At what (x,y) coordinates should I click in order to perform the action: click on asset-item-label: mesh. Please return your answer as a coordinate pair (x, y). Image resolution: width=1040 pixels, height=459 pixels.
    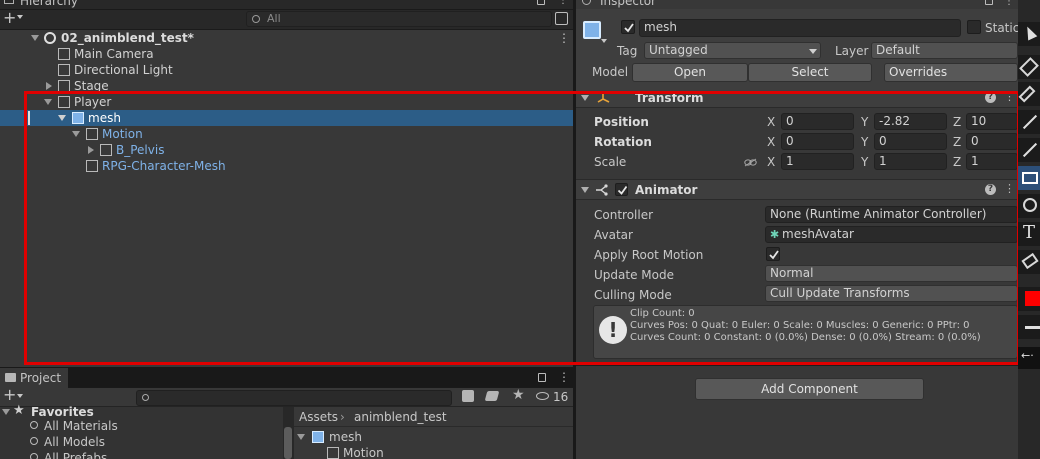
    Looking at the image, I should click on (345, 437).